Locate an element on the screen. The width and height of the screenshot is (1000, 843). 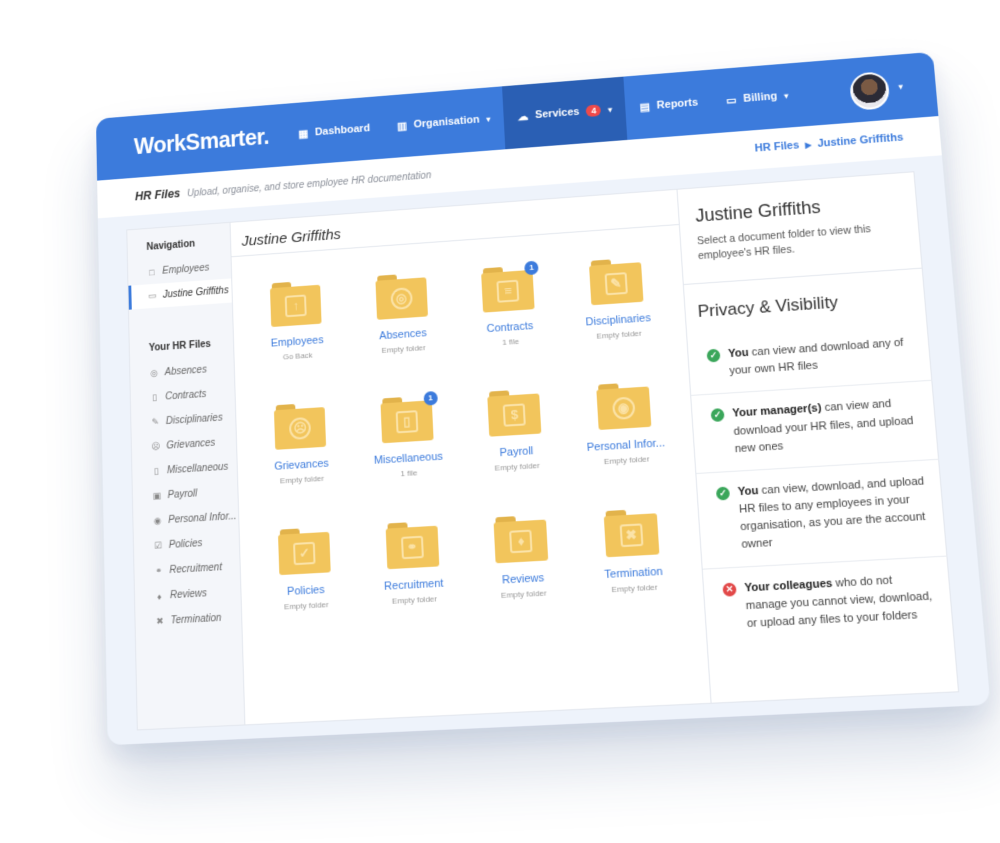
thumbs-up-icon: ♦ is located at coordinates (159, 596).